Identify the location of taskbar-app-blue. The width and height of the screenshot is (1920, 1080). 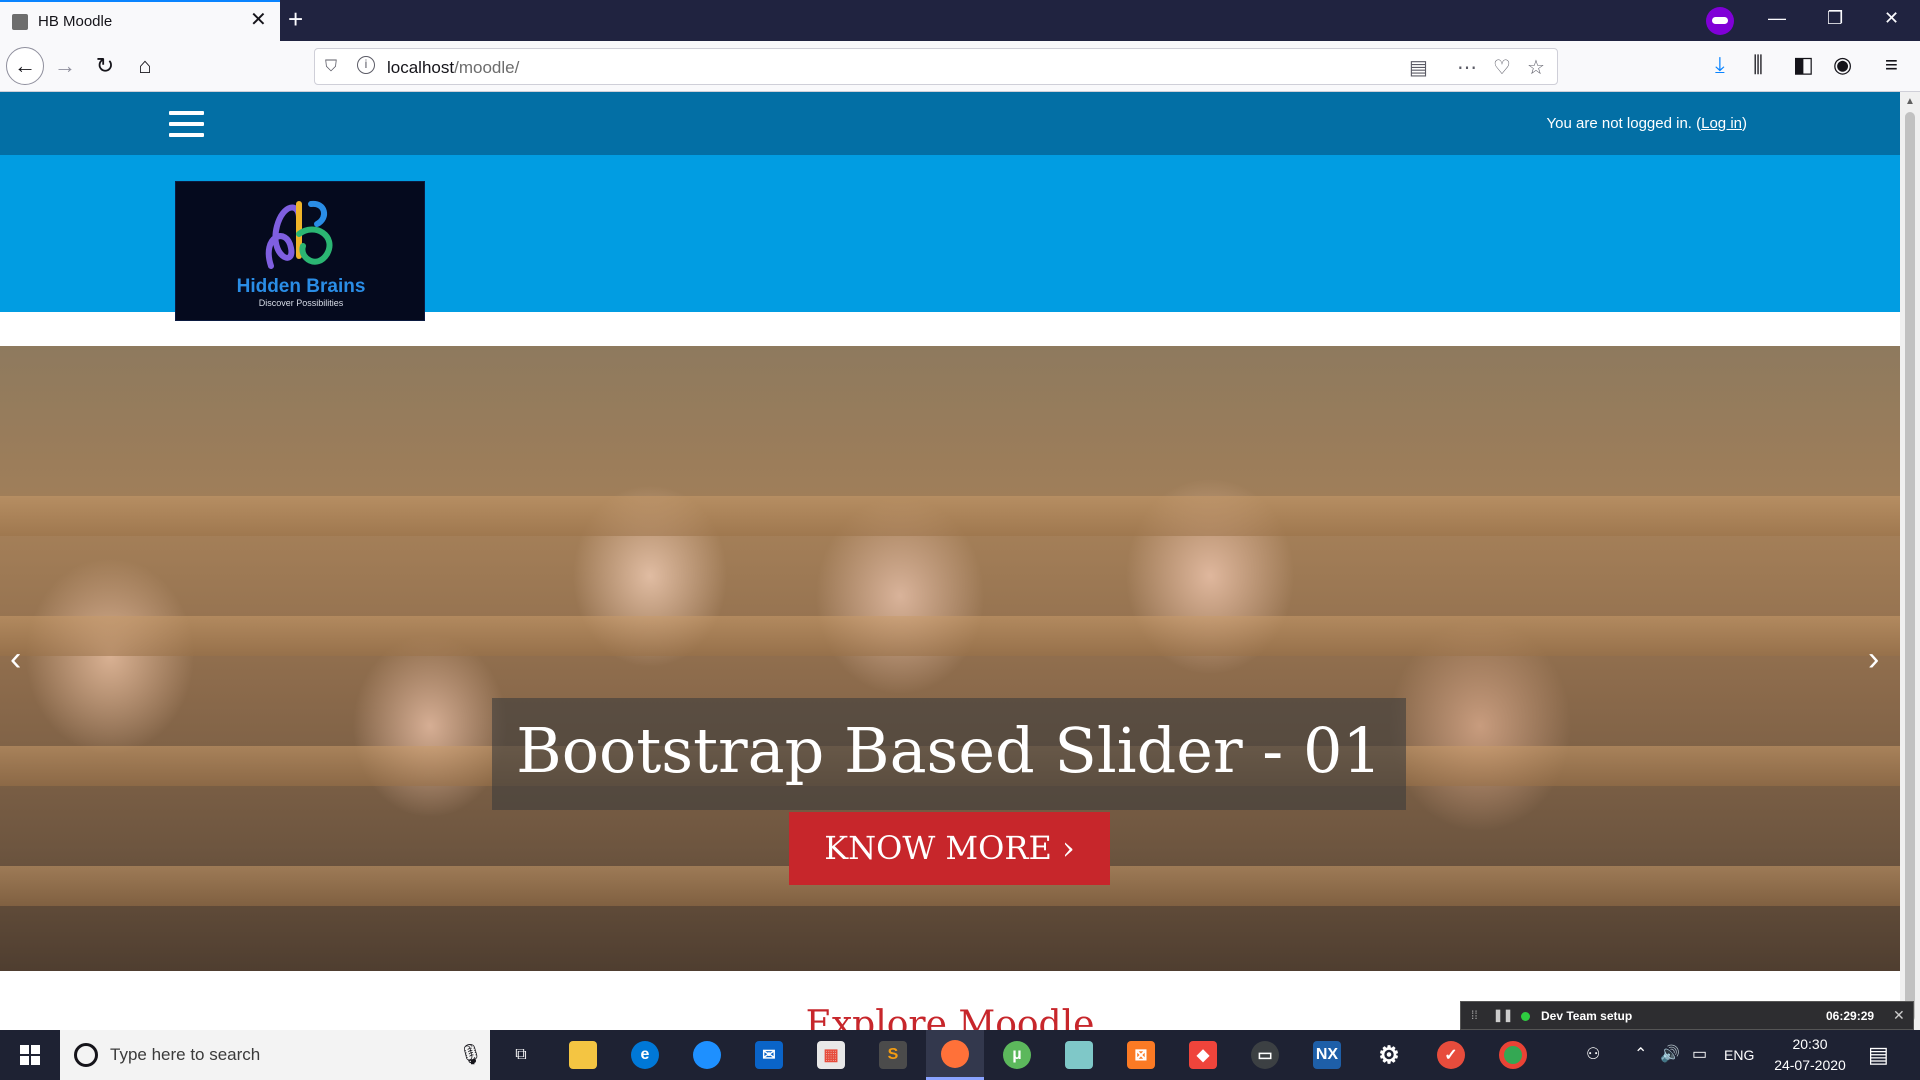
(707, 1055).